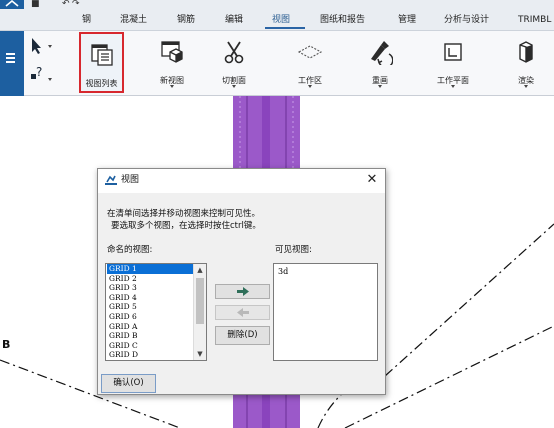 The image size is (554, 428). What do you see at coordinates (133, 20) in the screenshot?
I see `tab-concrete: 混凝土` at bounding box center [133, 20].